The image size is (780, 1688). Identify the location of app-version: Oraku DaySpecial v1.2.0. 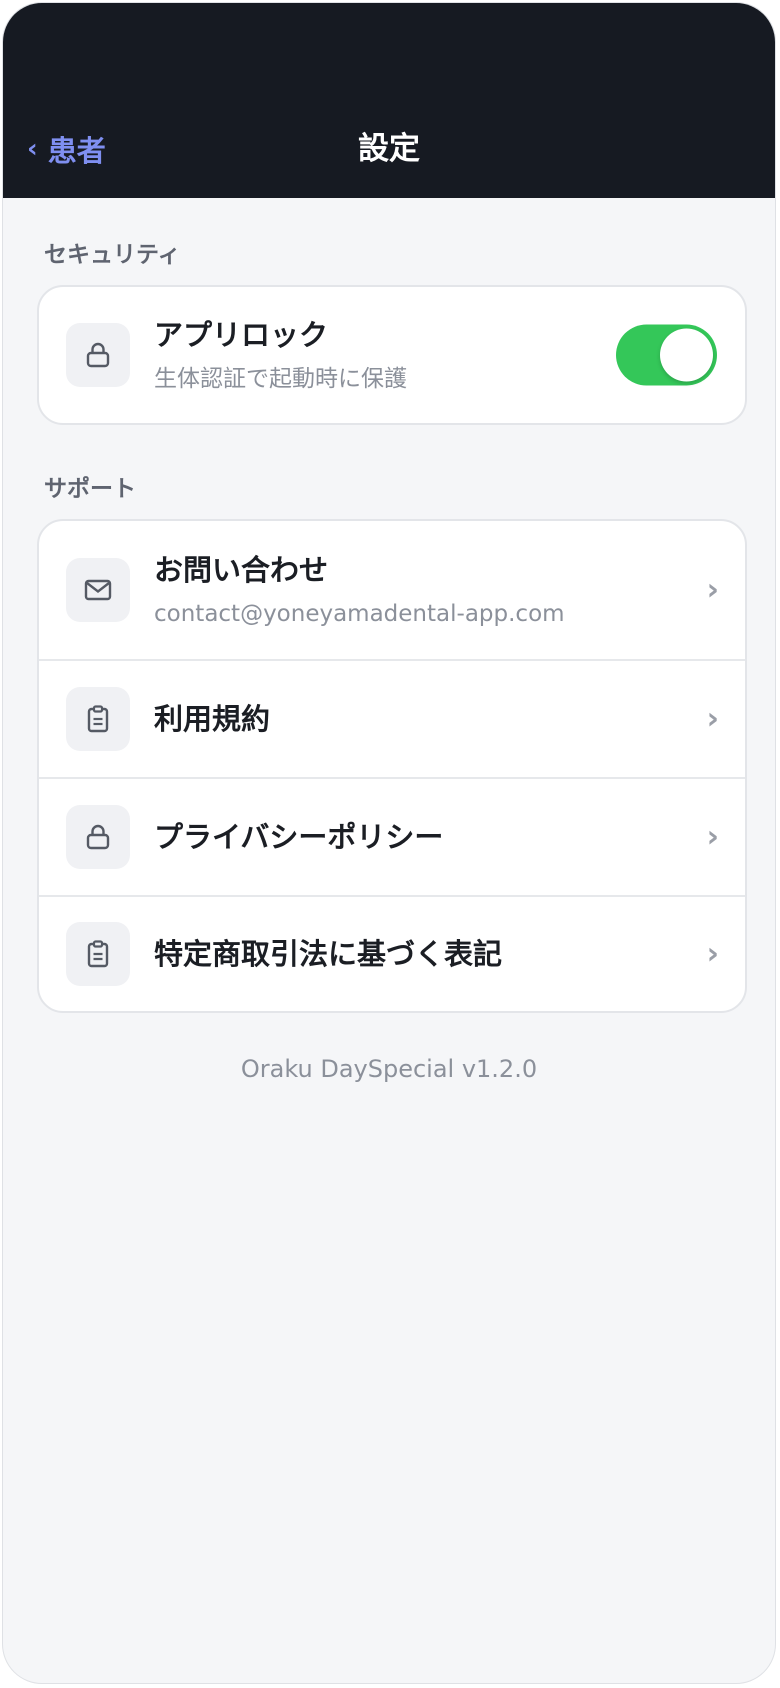
(389, 1069).